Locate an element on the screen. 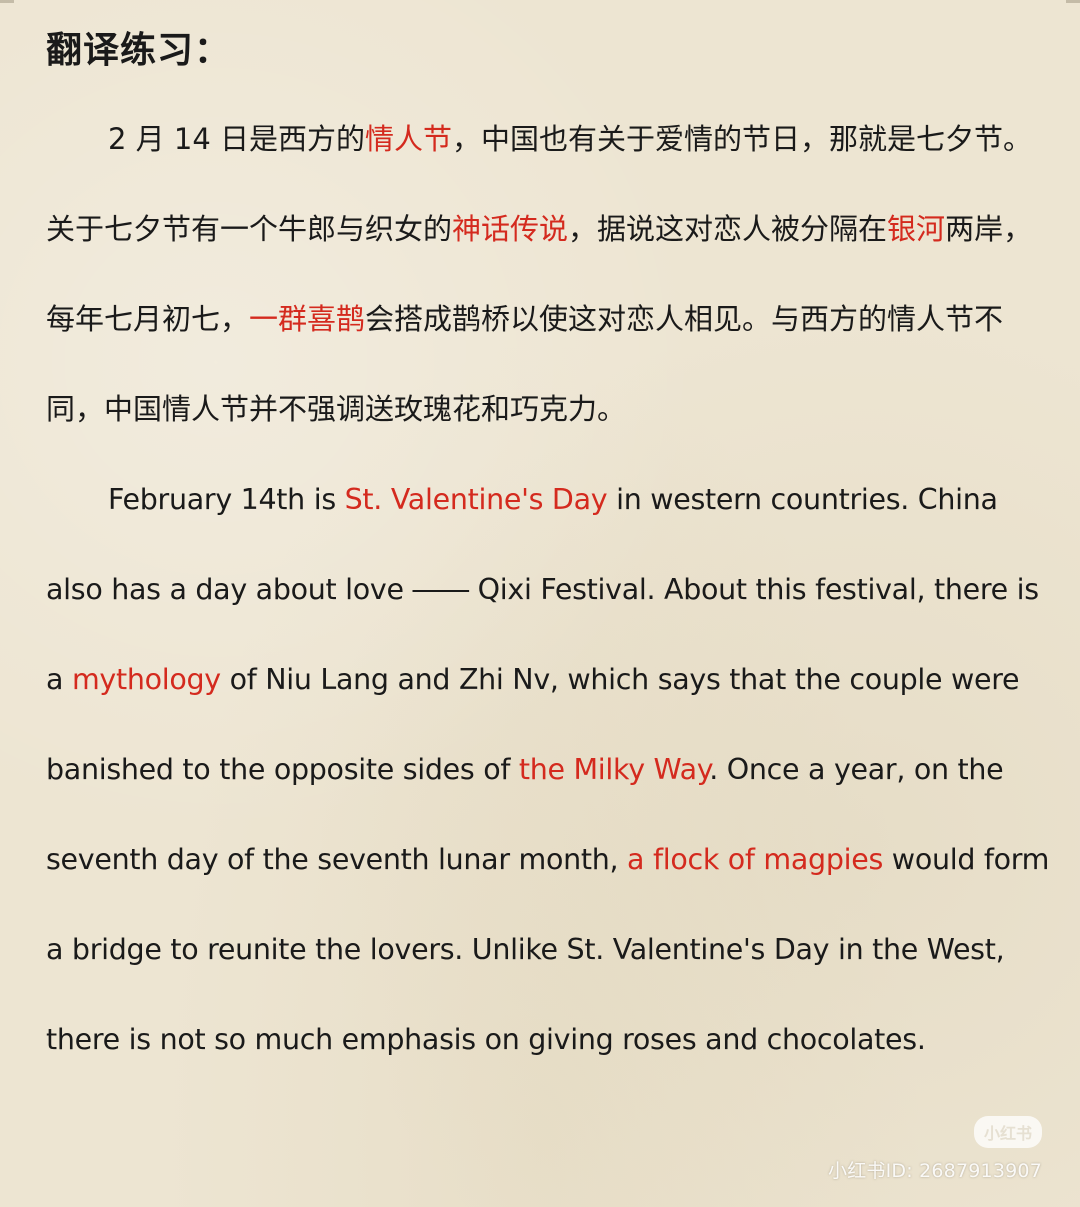 The image size is (1080, 1207). corner-mark-right is located at coordinates (1073, 1).